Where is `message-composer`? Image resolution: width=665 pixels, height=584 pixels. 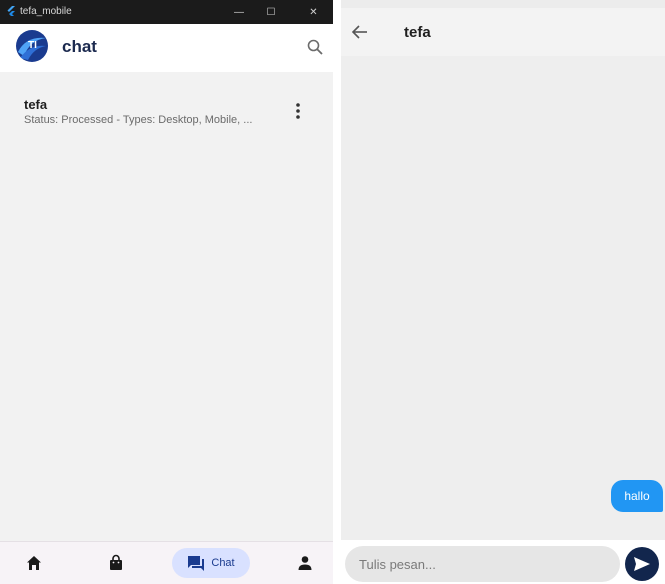 message-composer is located at coordinates (503, 562).